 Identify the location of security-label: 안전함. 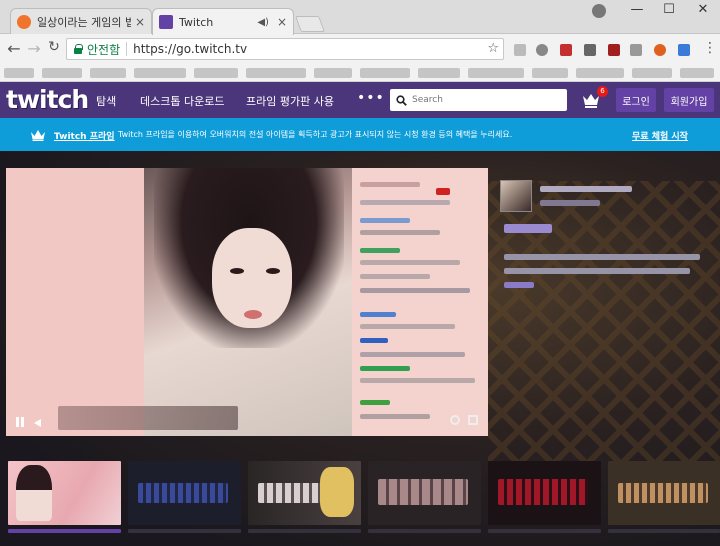
(104, 49).